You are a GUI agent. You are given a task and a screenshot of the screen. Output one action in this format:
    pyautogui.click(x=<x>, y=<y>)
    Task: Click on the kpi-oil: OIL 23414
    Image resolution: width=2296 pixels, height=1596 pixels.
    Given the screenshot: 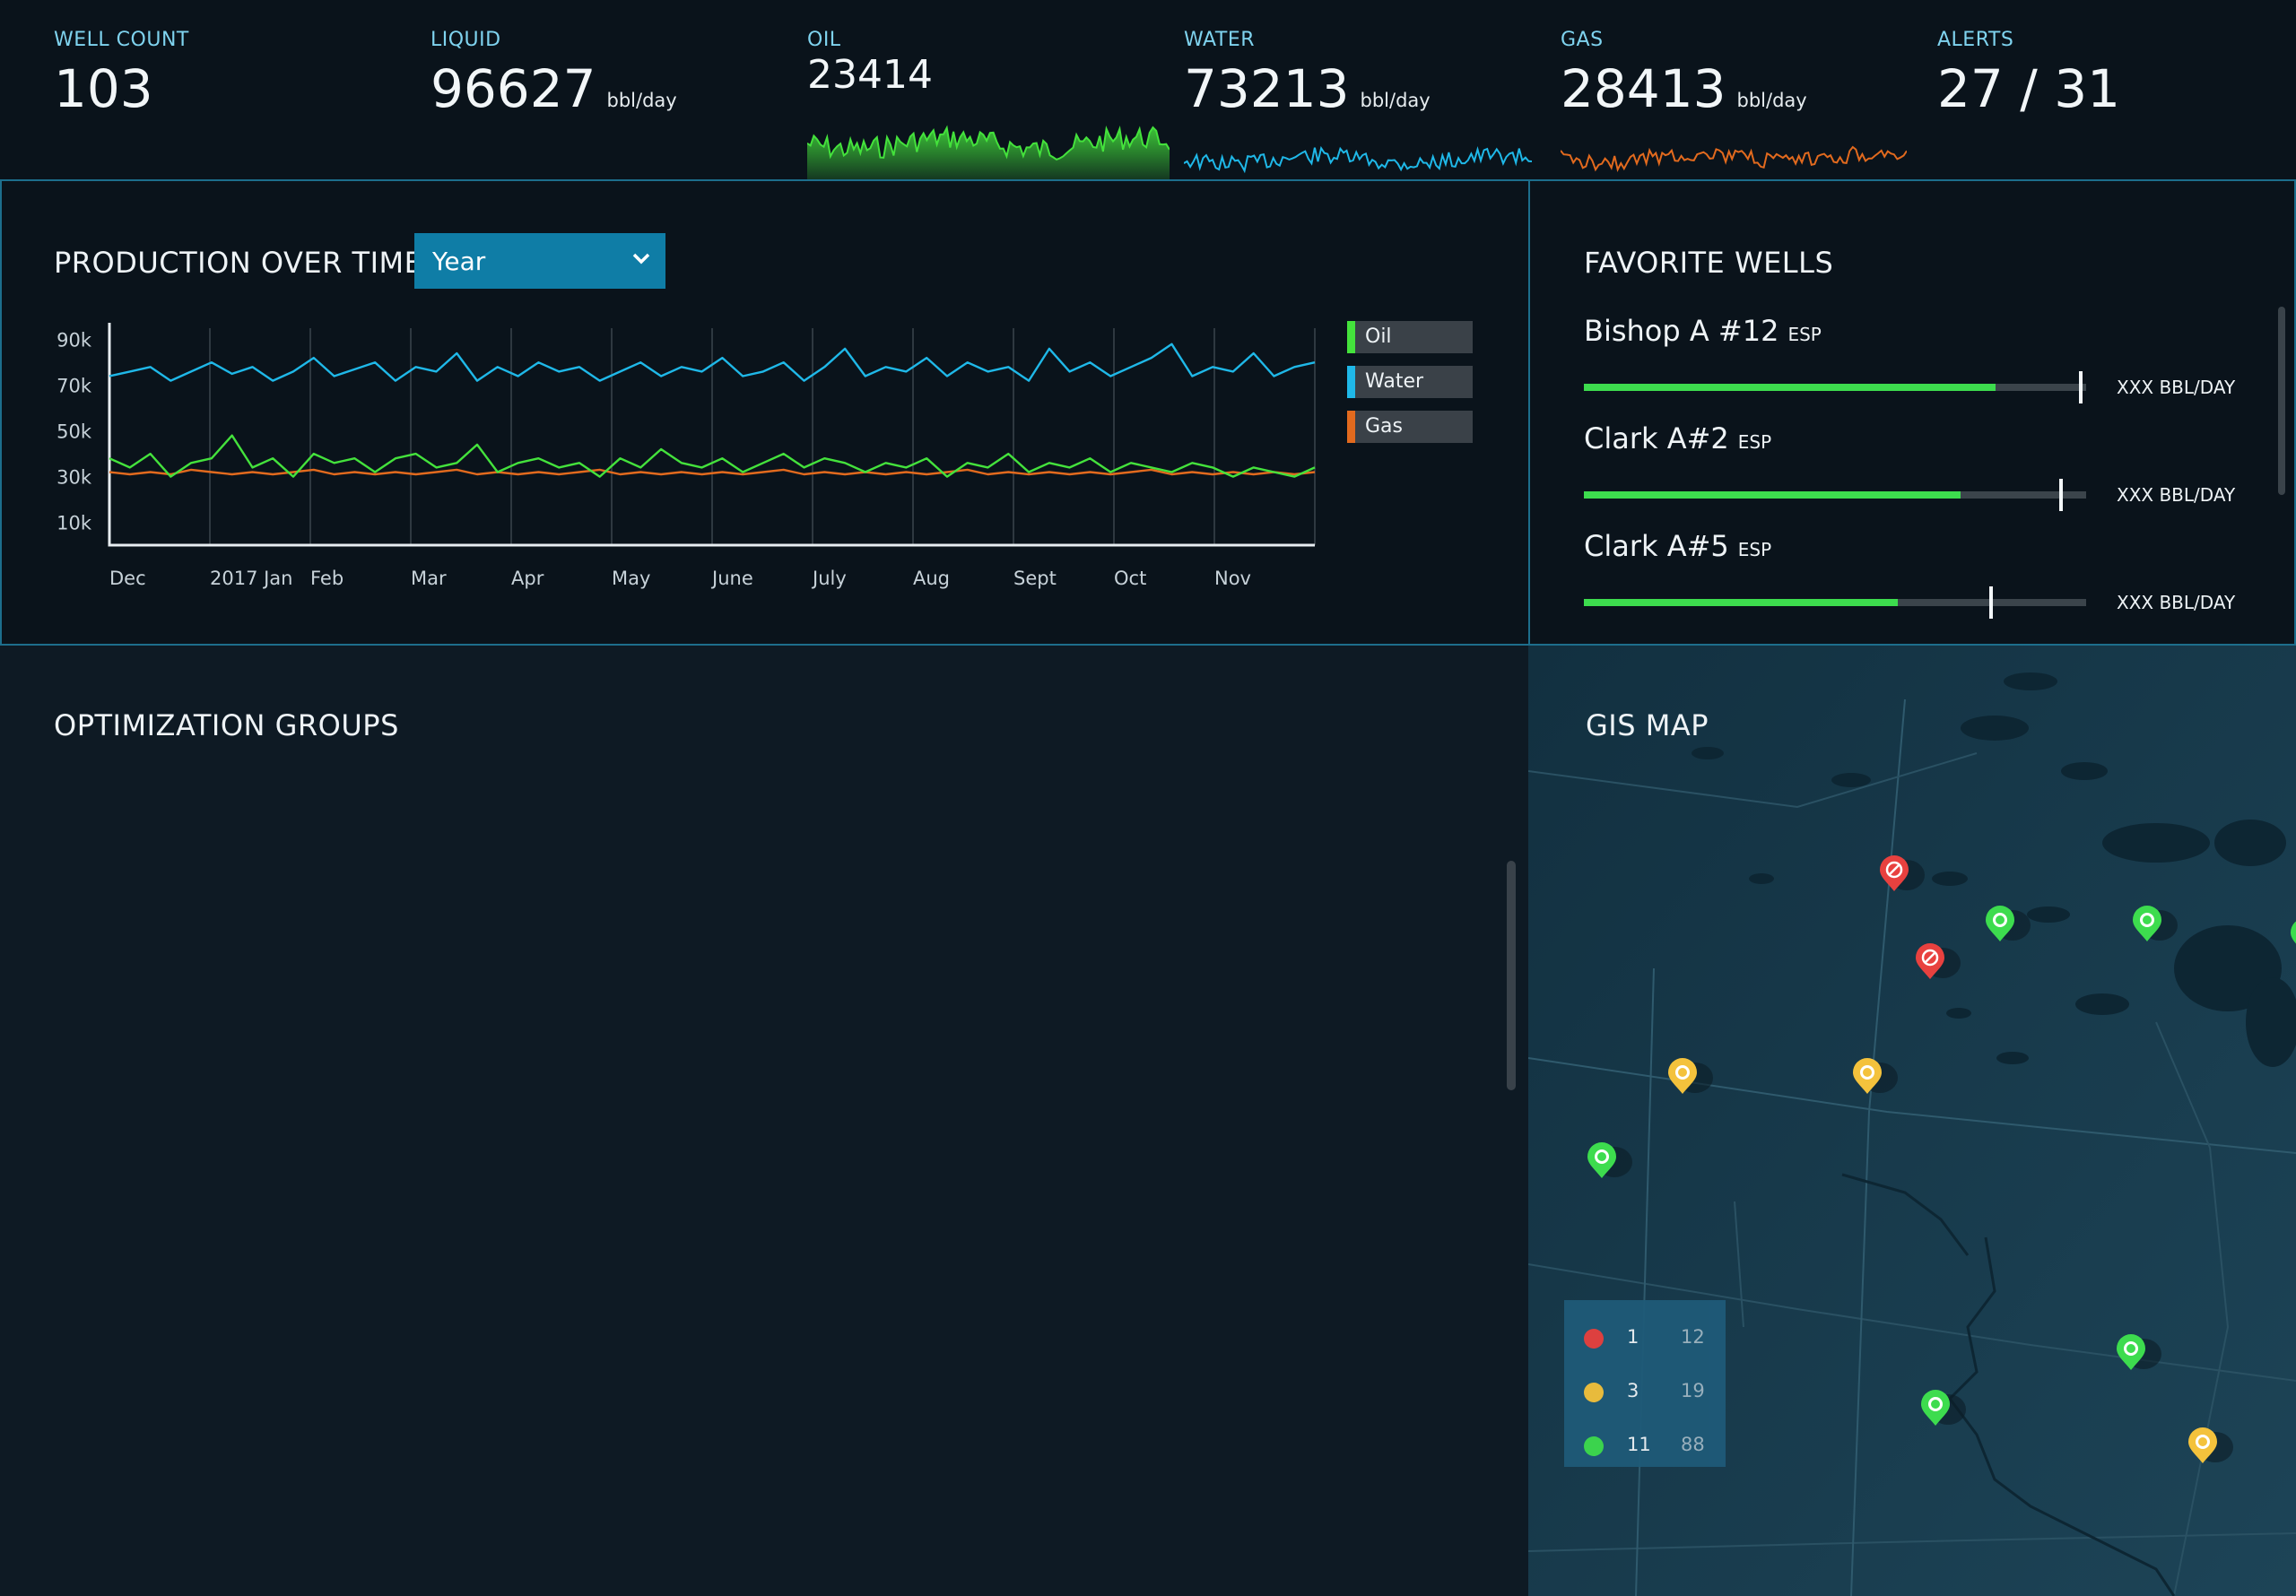 What is the action you would take?
    pyautogui.click(x=988, y=110)
    